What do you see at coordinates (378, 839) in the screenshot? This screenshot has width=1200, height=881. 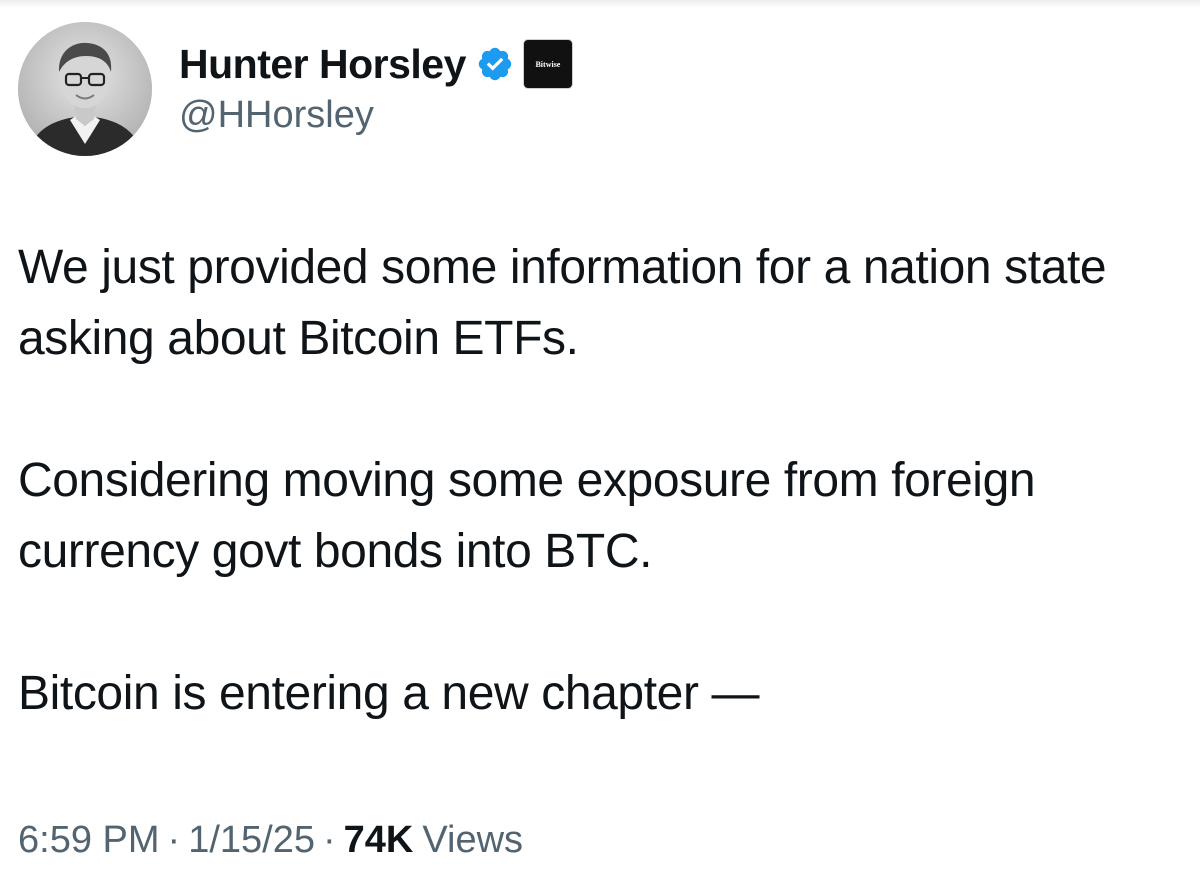 I see `views-count: 74K` at bounding box center [378, 839].